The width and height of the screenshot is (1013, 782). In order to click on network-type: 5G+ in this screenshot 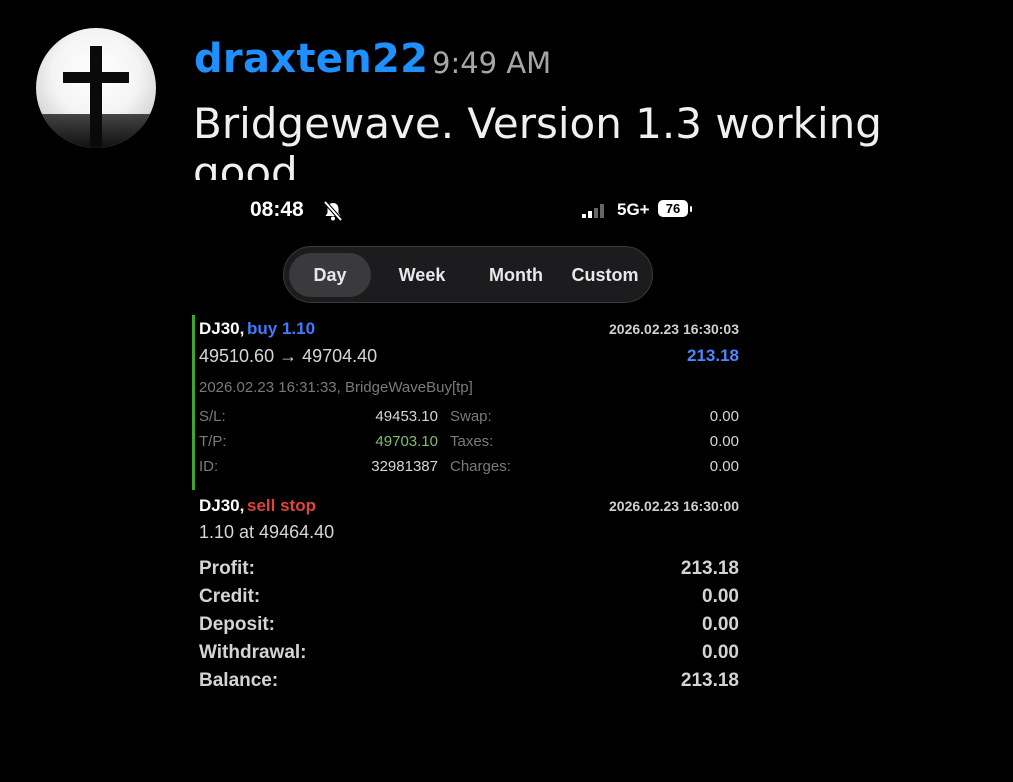, I will do `click(633, 209)`.